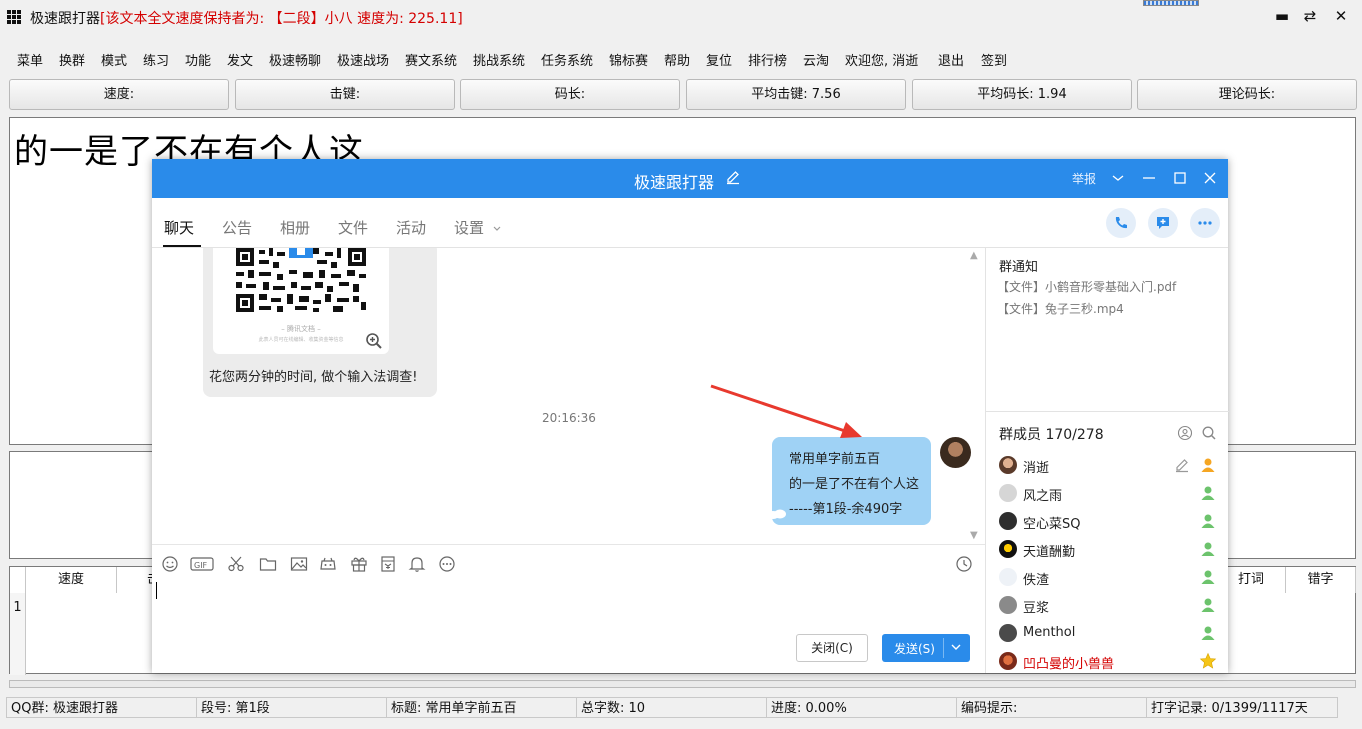  Describe the element at coordinates (328, 564) in the screenshot. I see `game-icon` at that location.